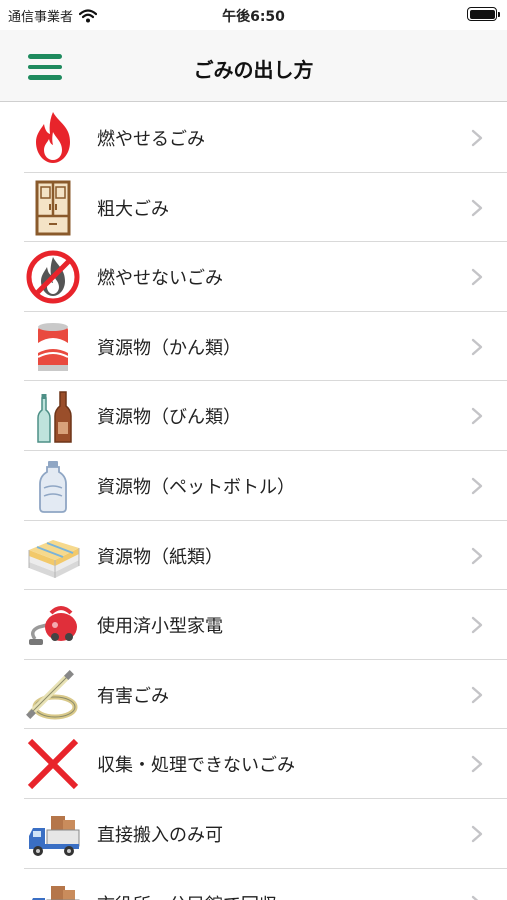  Describe the element at coordinates (151, 139) in the screenshot. I see `list-item-label: 燃やせるごみ` at that location.